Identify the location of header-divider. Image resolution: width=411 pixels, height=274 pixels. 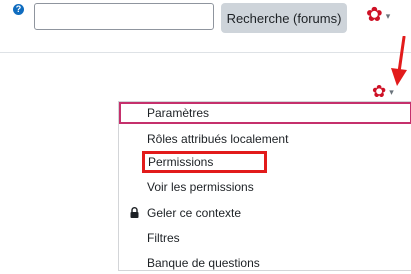
(205, 52).